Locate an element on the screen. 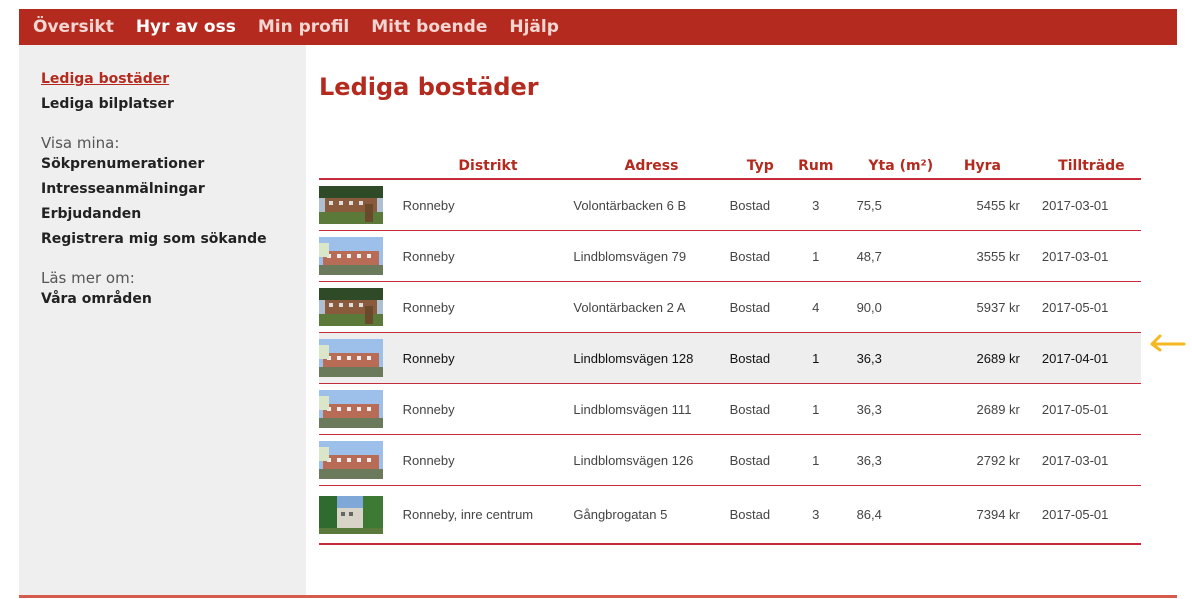 The width and height of the screenshot is (1192, 599). page-title: Lediga bostäder is located at coordinates (429, 87).